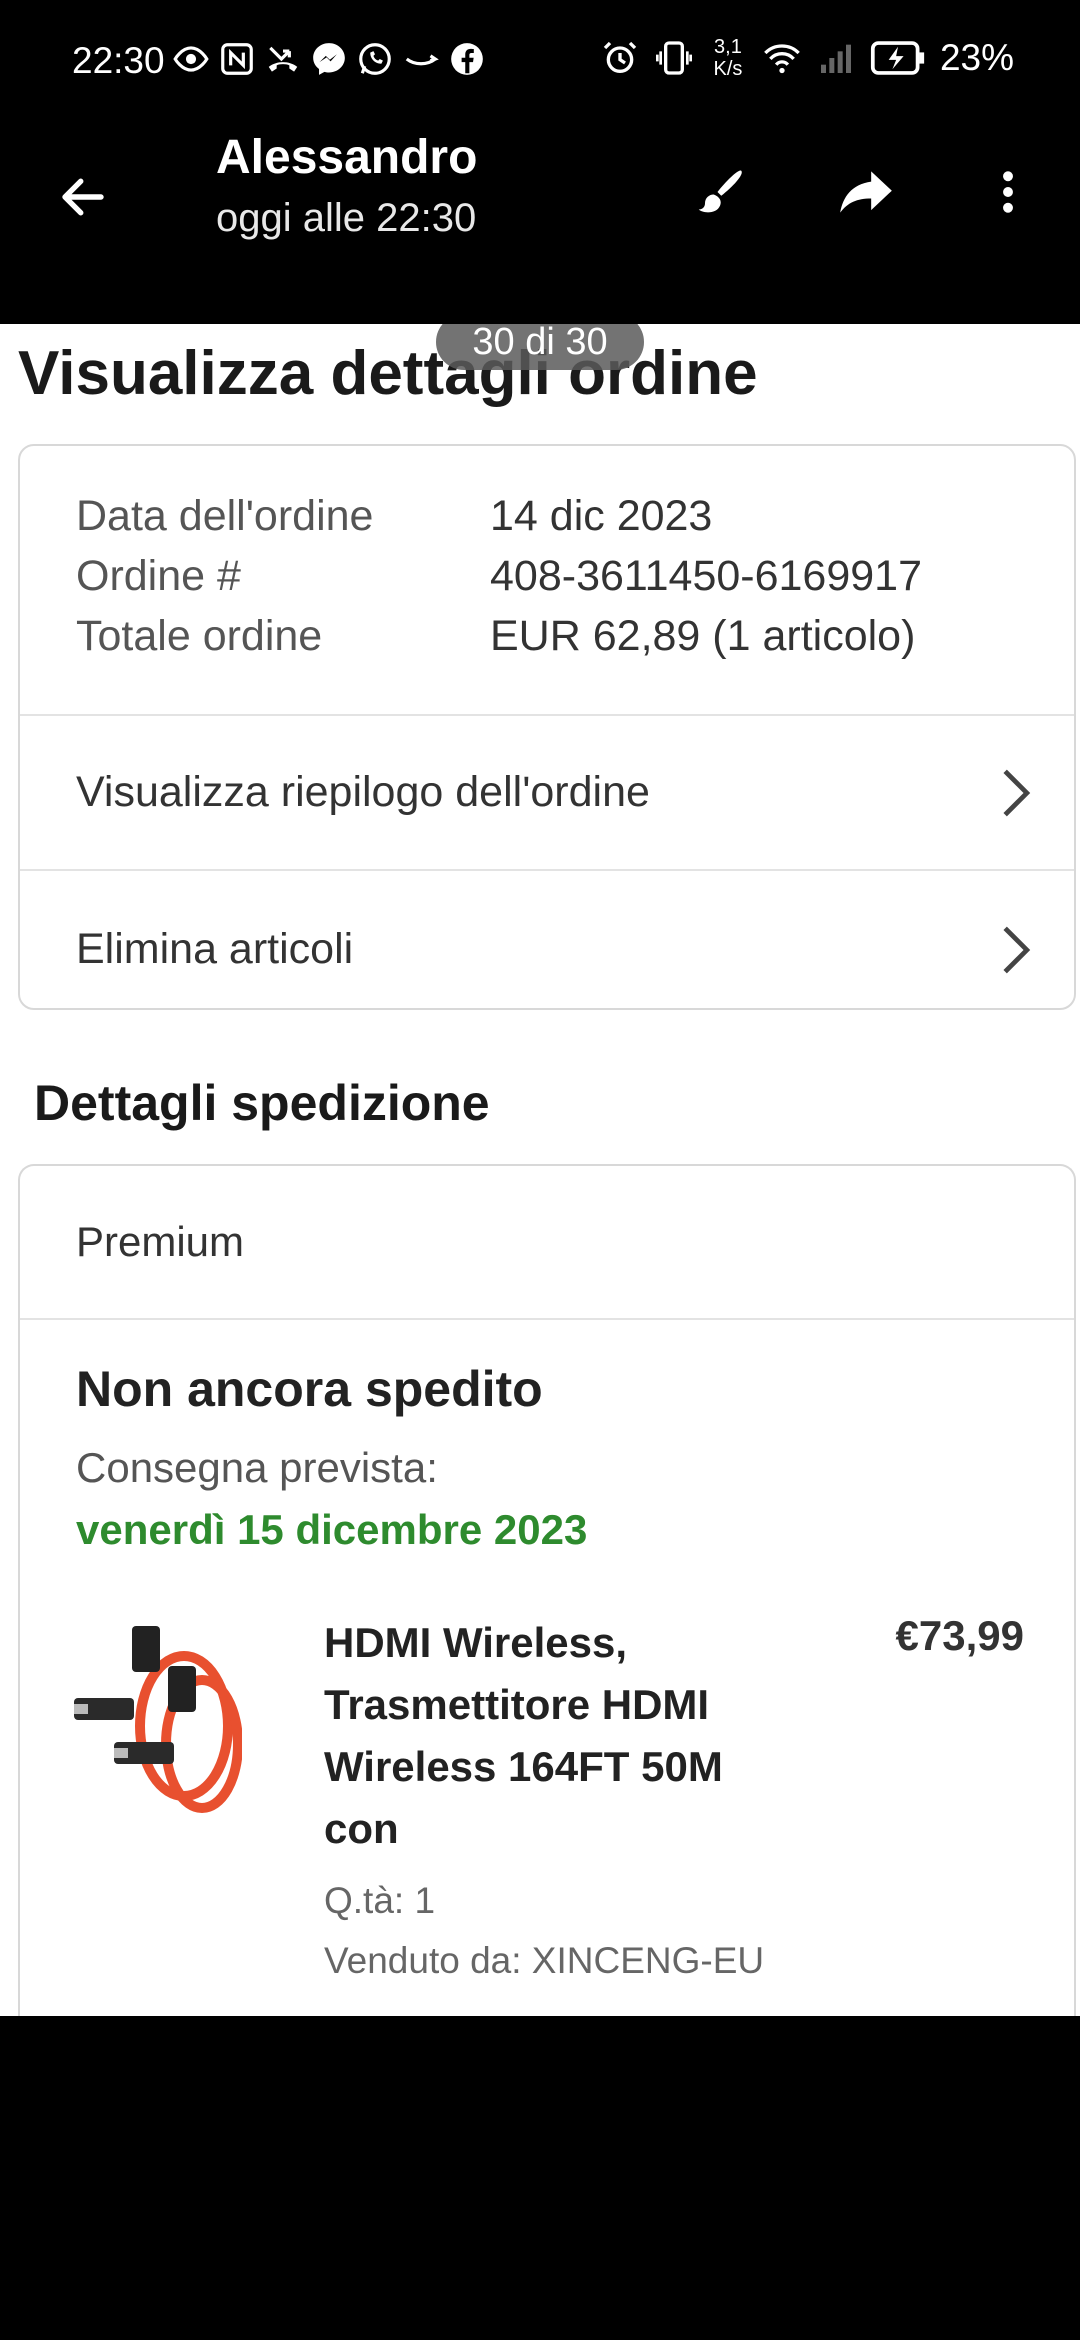  What do you see at coordinates (191, 59) in the screenshot?
I see `eye-icon` at bounding box center [191, 59].